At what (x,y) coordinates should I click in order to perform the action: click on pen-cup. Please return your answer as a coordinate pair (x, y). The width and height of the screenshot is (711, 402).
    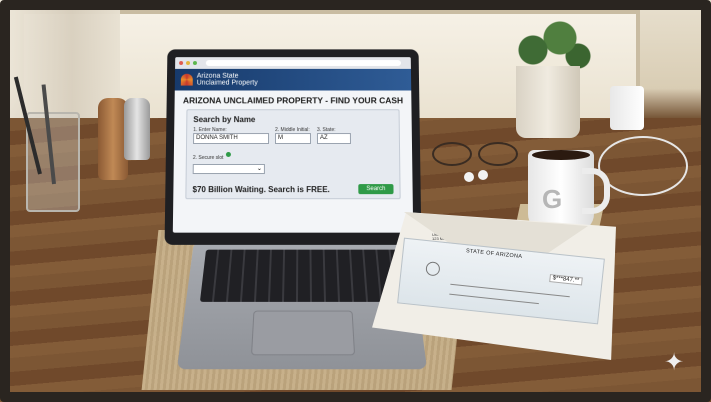
    Looking at the image, I should click on (46, 144).